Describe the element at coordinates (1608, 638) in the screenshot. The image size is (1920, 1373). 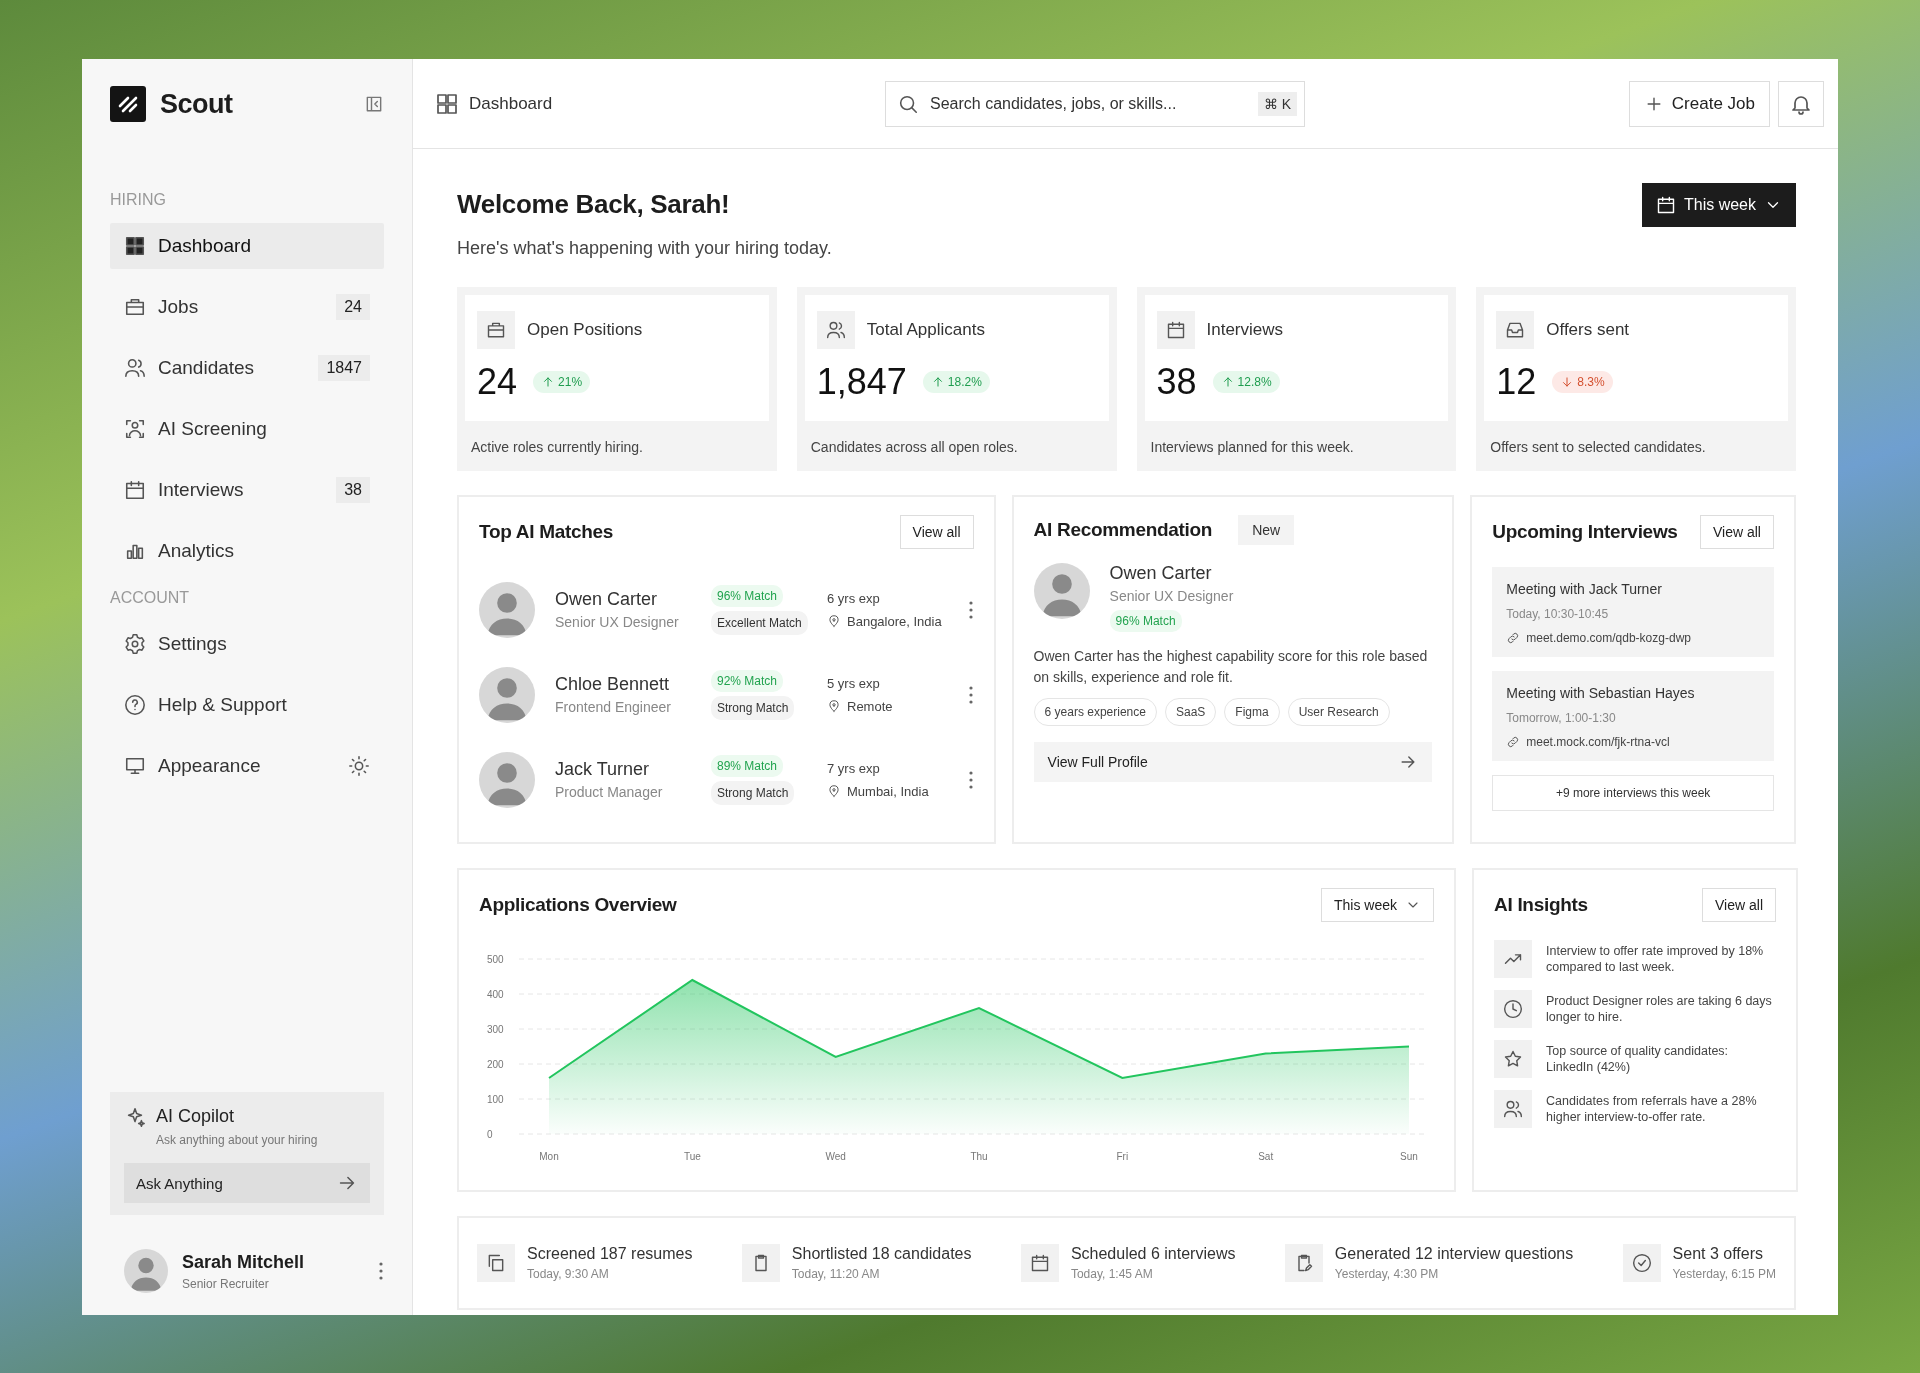
I see `meeting-link: meet.demo.com/qdb-kozg-dwp` at that location.